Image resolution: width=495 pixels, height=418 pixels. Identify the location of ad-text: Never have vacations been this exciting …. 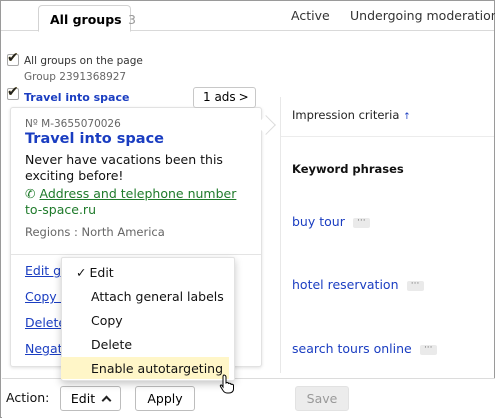
(125, 168).